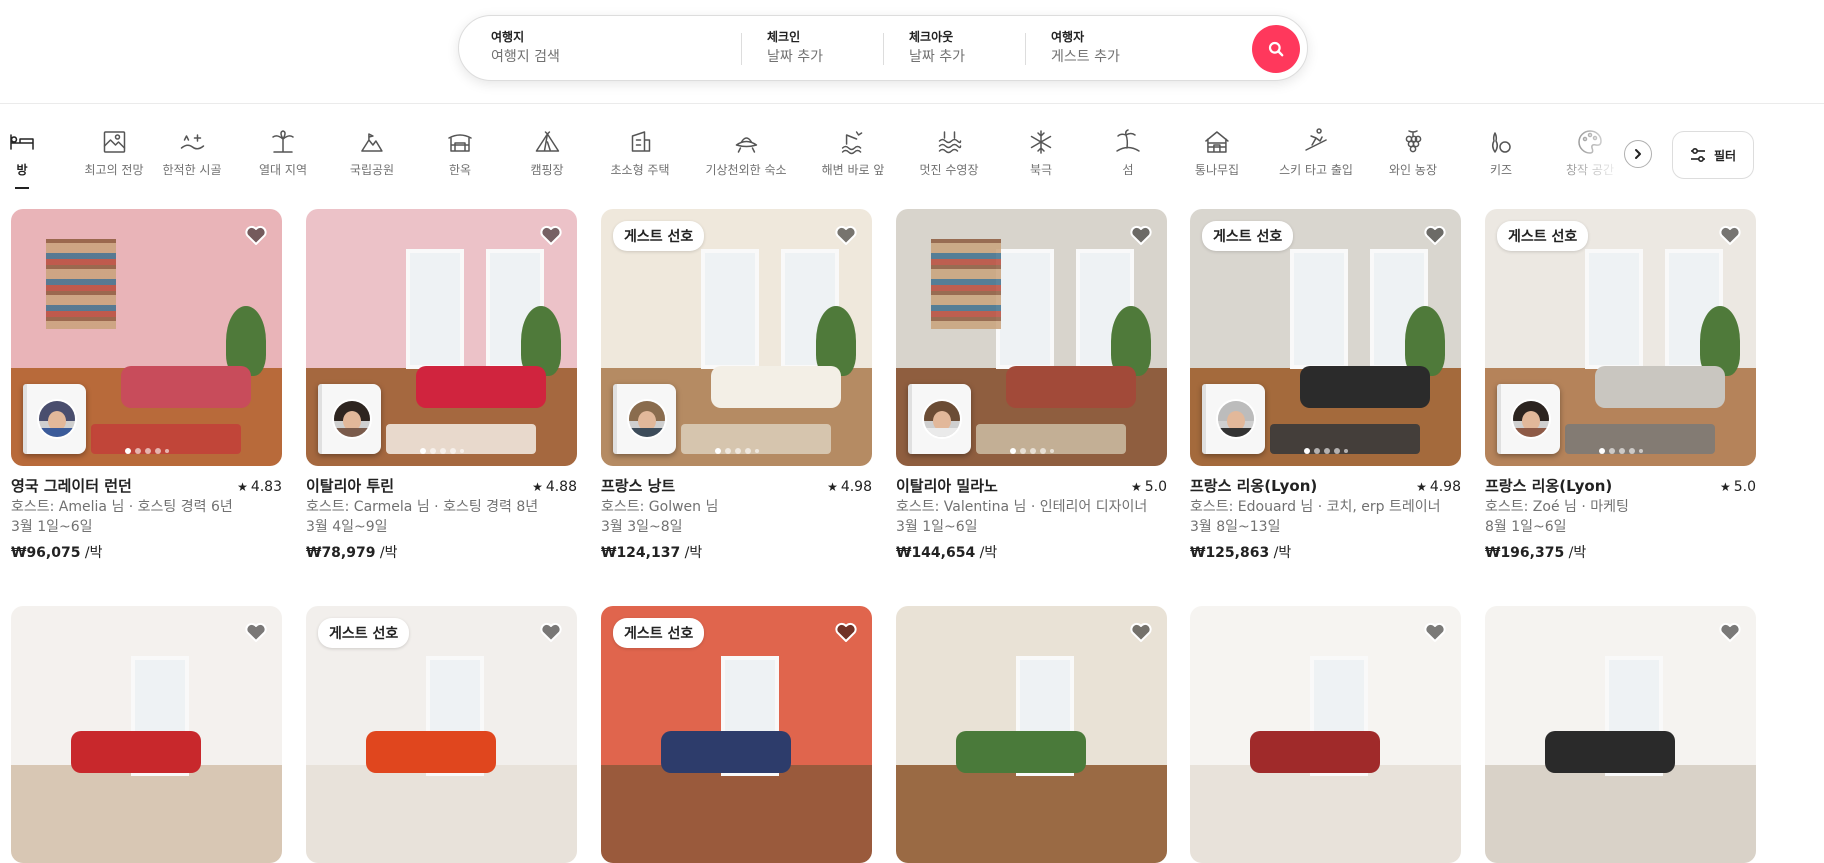  Describe the element at coordinates (192, 142) in the screenshot. I see `countryside-icon` at that location.